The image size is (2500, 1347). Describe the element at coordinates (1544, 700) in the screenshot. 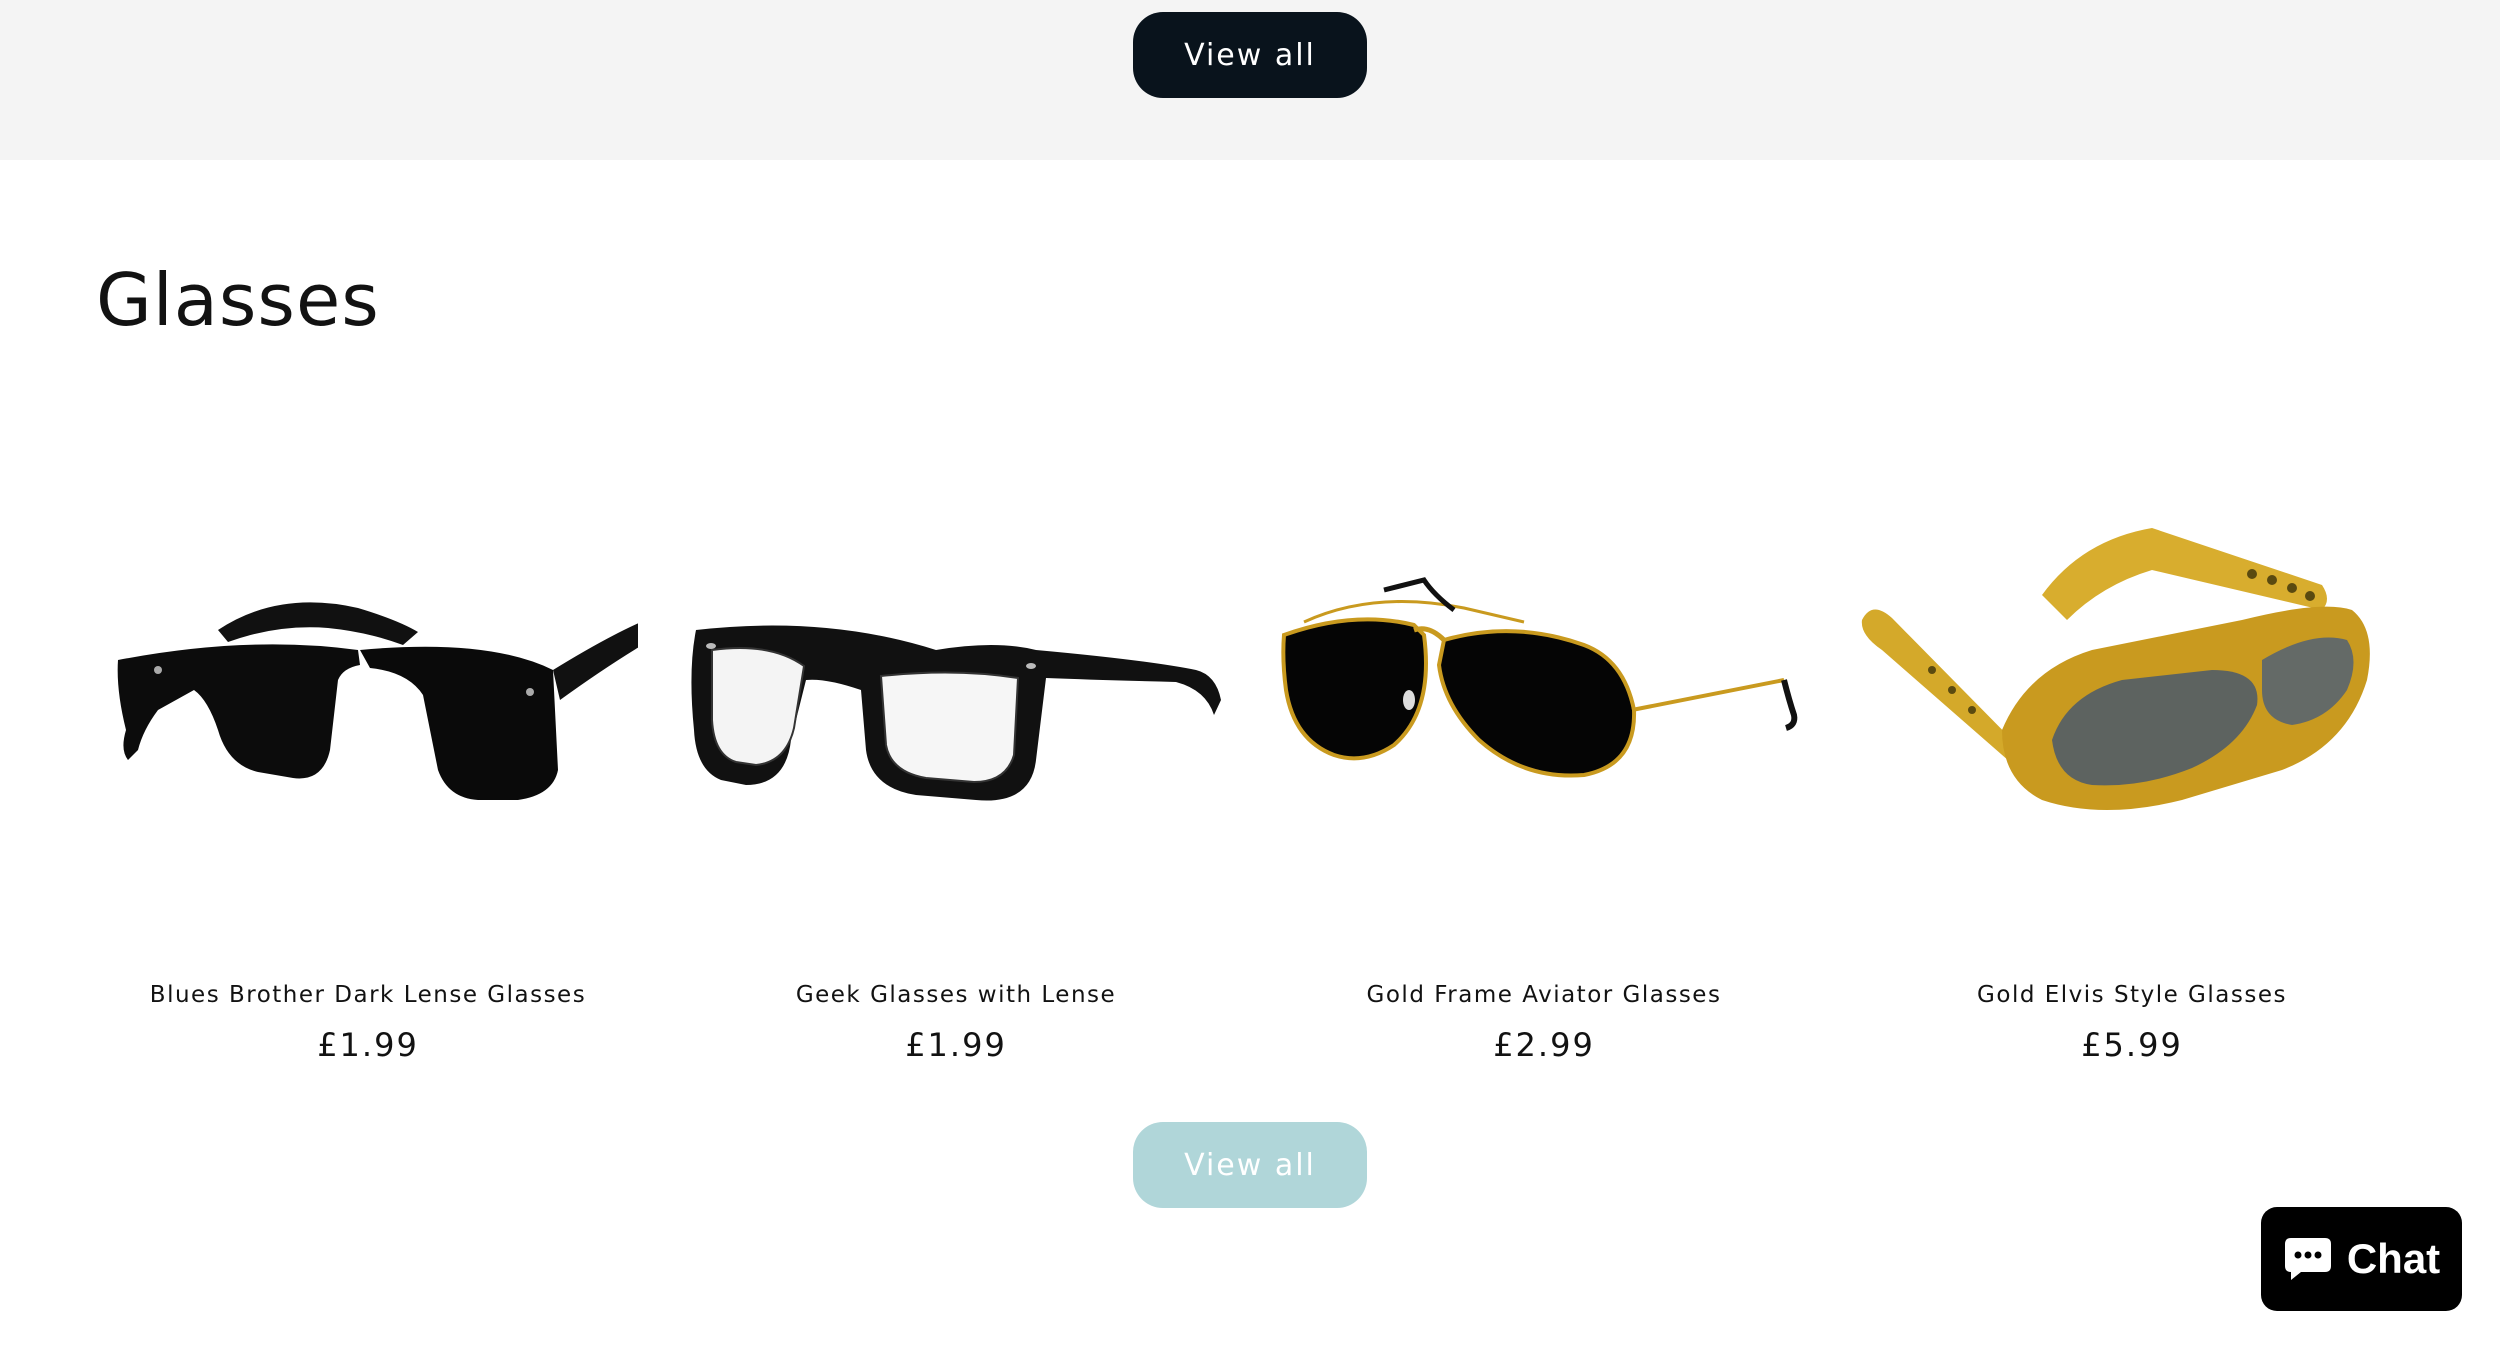

I see `product-image-gold-aviator` at that location.